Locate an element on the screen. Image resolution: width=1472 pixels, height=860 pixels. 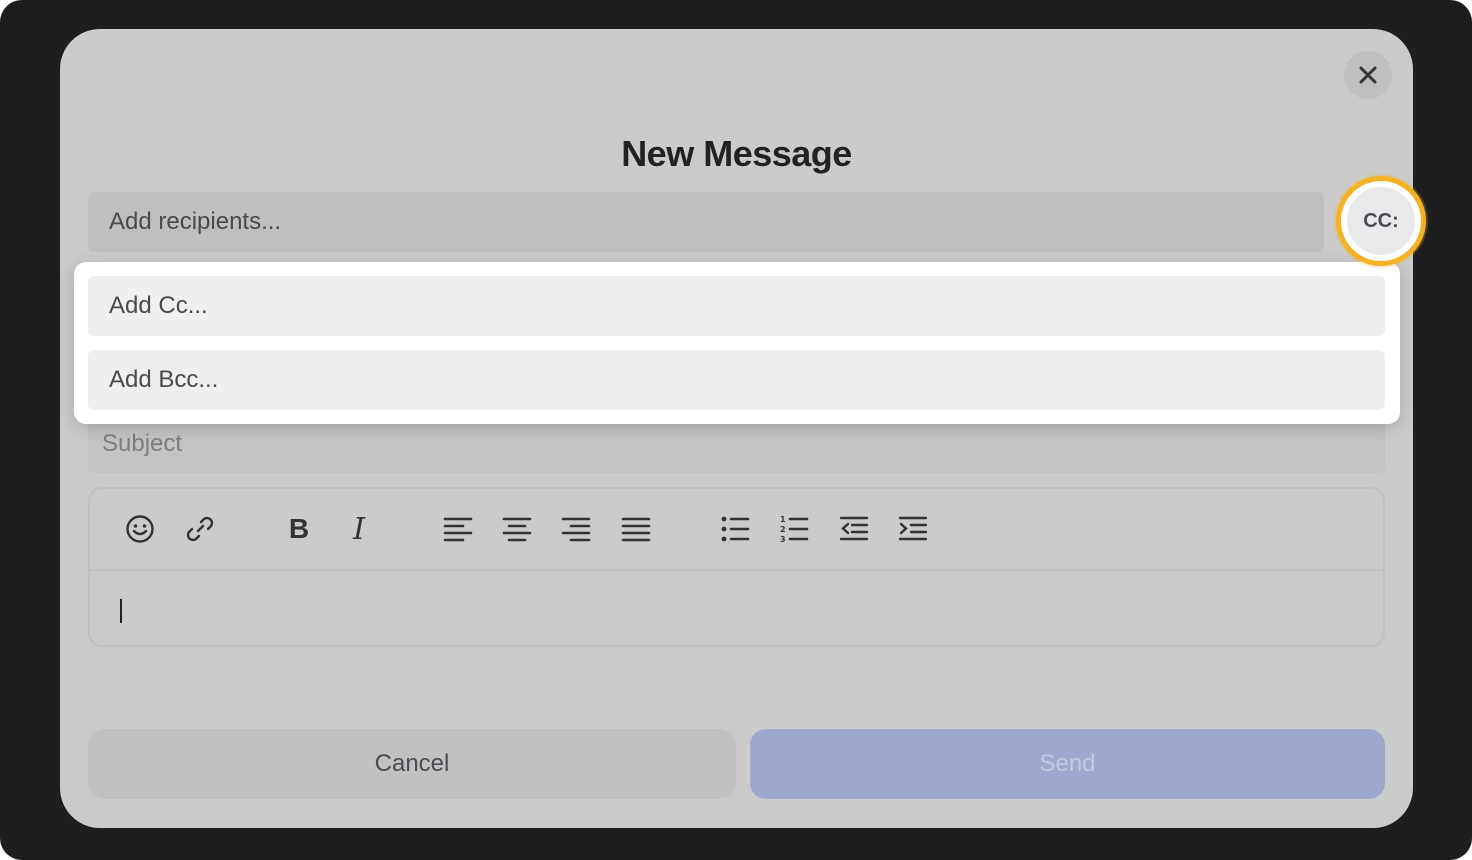
send-button: Send is located at coordinates (1067, 764).